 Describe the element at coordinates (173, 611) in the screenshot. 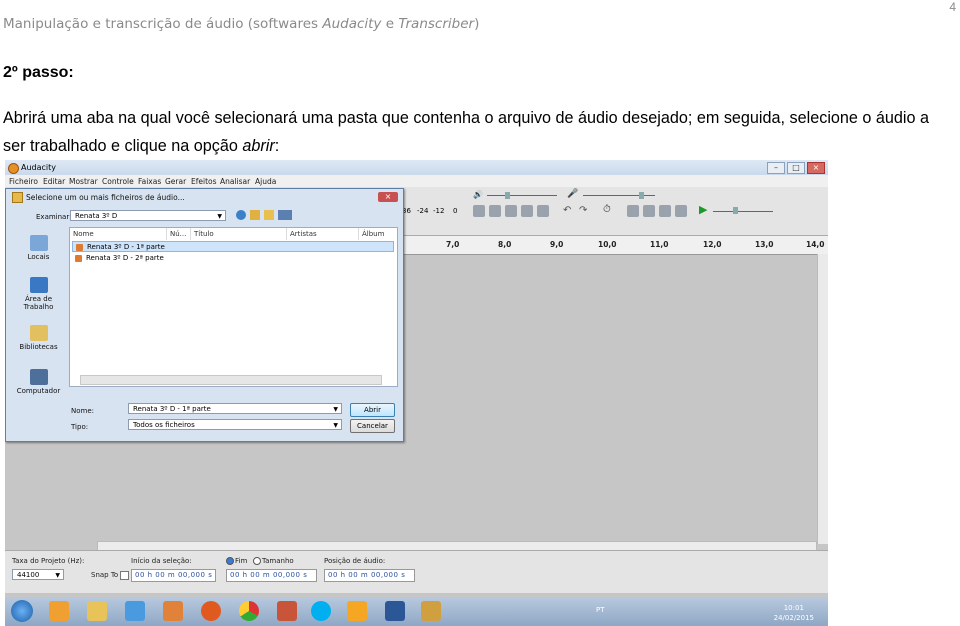

I see `media-player-icon` at that location.